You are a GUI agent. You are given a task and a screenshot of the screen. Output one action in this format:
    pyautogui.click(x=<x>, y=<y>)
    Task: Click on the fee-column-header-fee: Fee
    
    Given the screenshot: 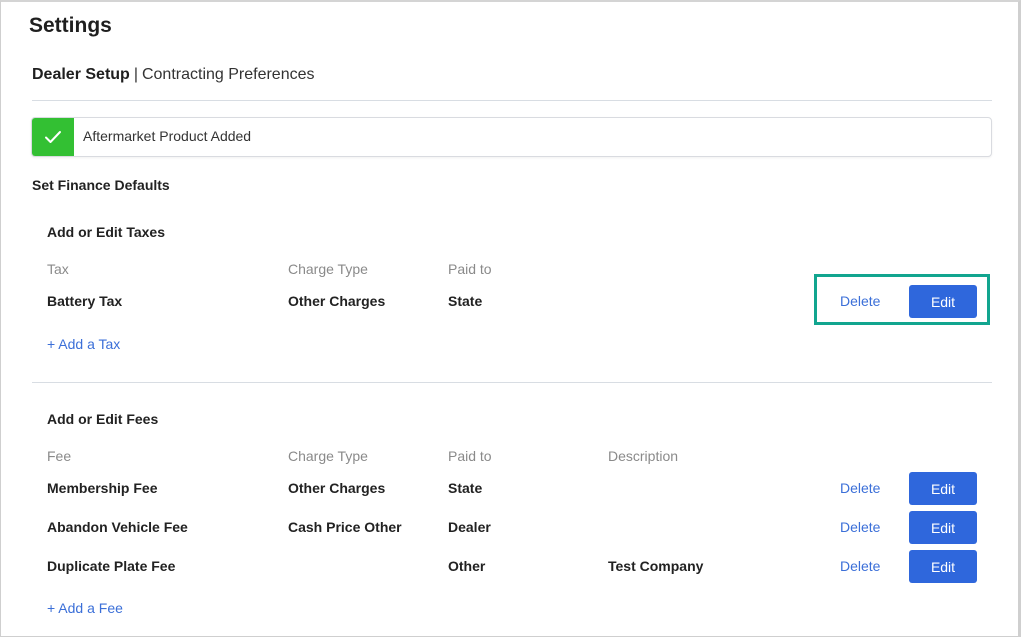 What is the action you would take?
    pyautogui.click(x=59, y=456)
    